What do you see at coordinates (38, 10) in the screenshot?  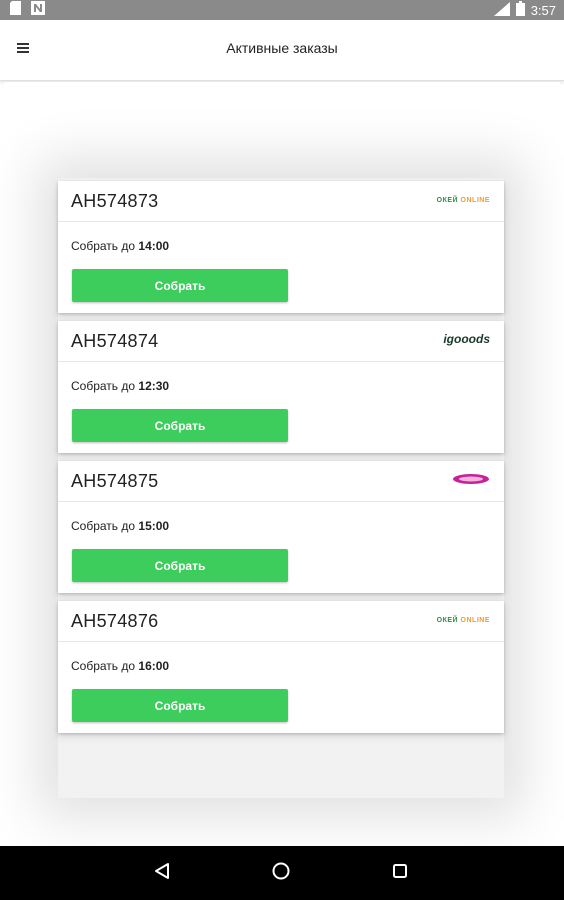 I see `n-icon` at bounding box center [38, 10].